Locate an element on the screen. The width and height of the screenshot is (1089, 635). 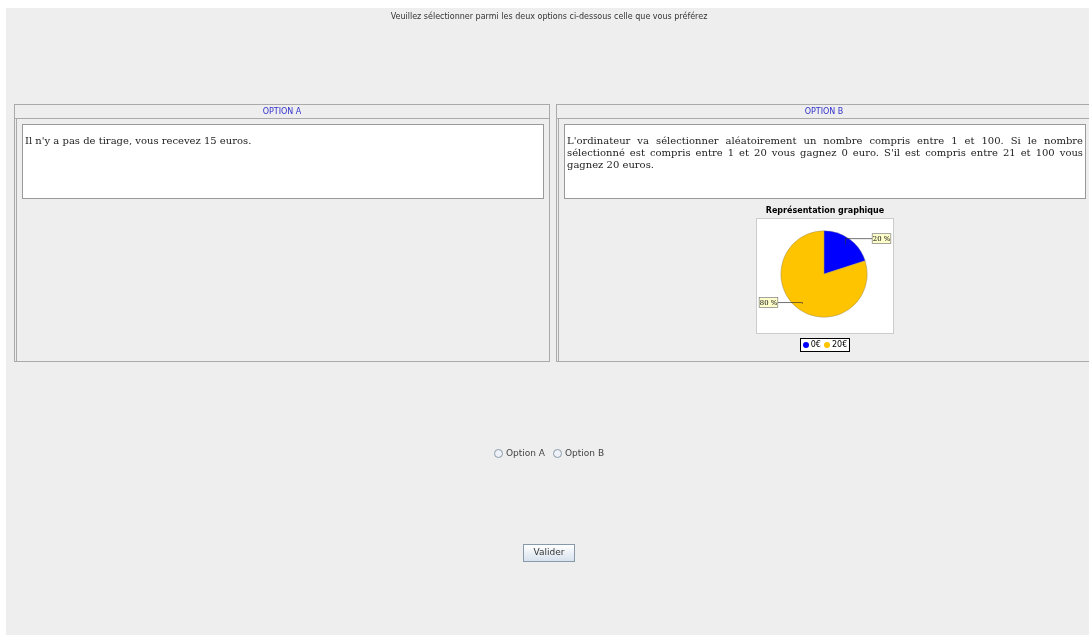
option-description: L'ordinateur va sélectionner aléatoirement un nombre compris entre 1 et 100. Si le nombre sélectionné est compris entre 1 et 20 vous gagnez 0 euro. S'il est compris entre 21 et 100 vous gagnez 20 euros. is located at coordinates (825, 161).